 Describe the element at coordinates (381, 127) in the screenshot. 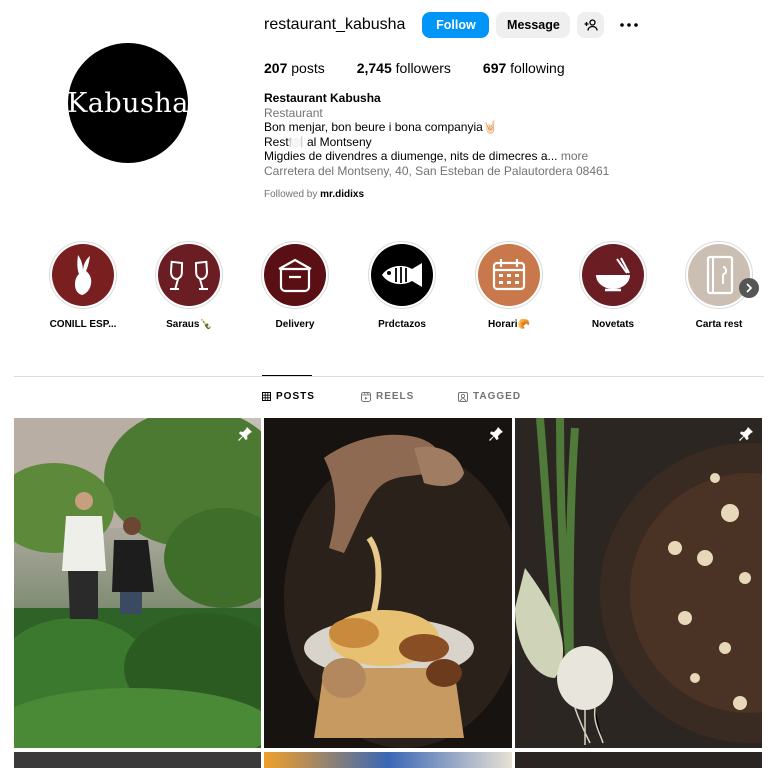

I see `bio-line-1: Bon menjar, bon beure i bona companyia🤘🏻` at that location.